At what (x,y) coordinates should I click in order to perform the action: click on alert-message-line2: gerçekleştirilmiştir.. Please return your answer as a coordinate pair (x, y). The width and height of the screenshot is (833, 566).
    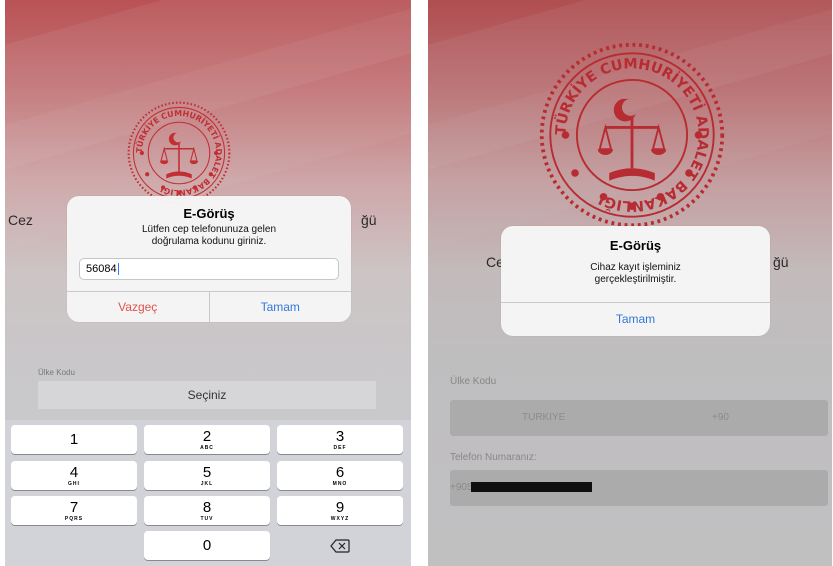
    Looking at the image, I should click on (635, 279).